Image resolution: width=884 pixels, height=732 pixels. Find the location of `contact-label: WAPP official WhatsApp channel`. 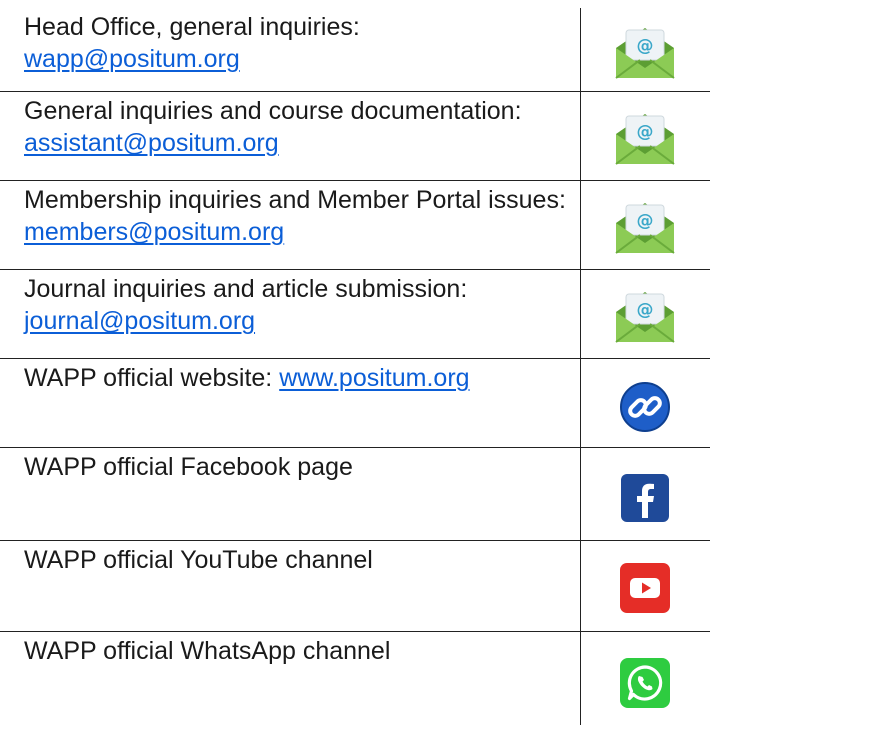

contact-label: WAPP official WhatsApp channel is located at coordinates (207, 651).